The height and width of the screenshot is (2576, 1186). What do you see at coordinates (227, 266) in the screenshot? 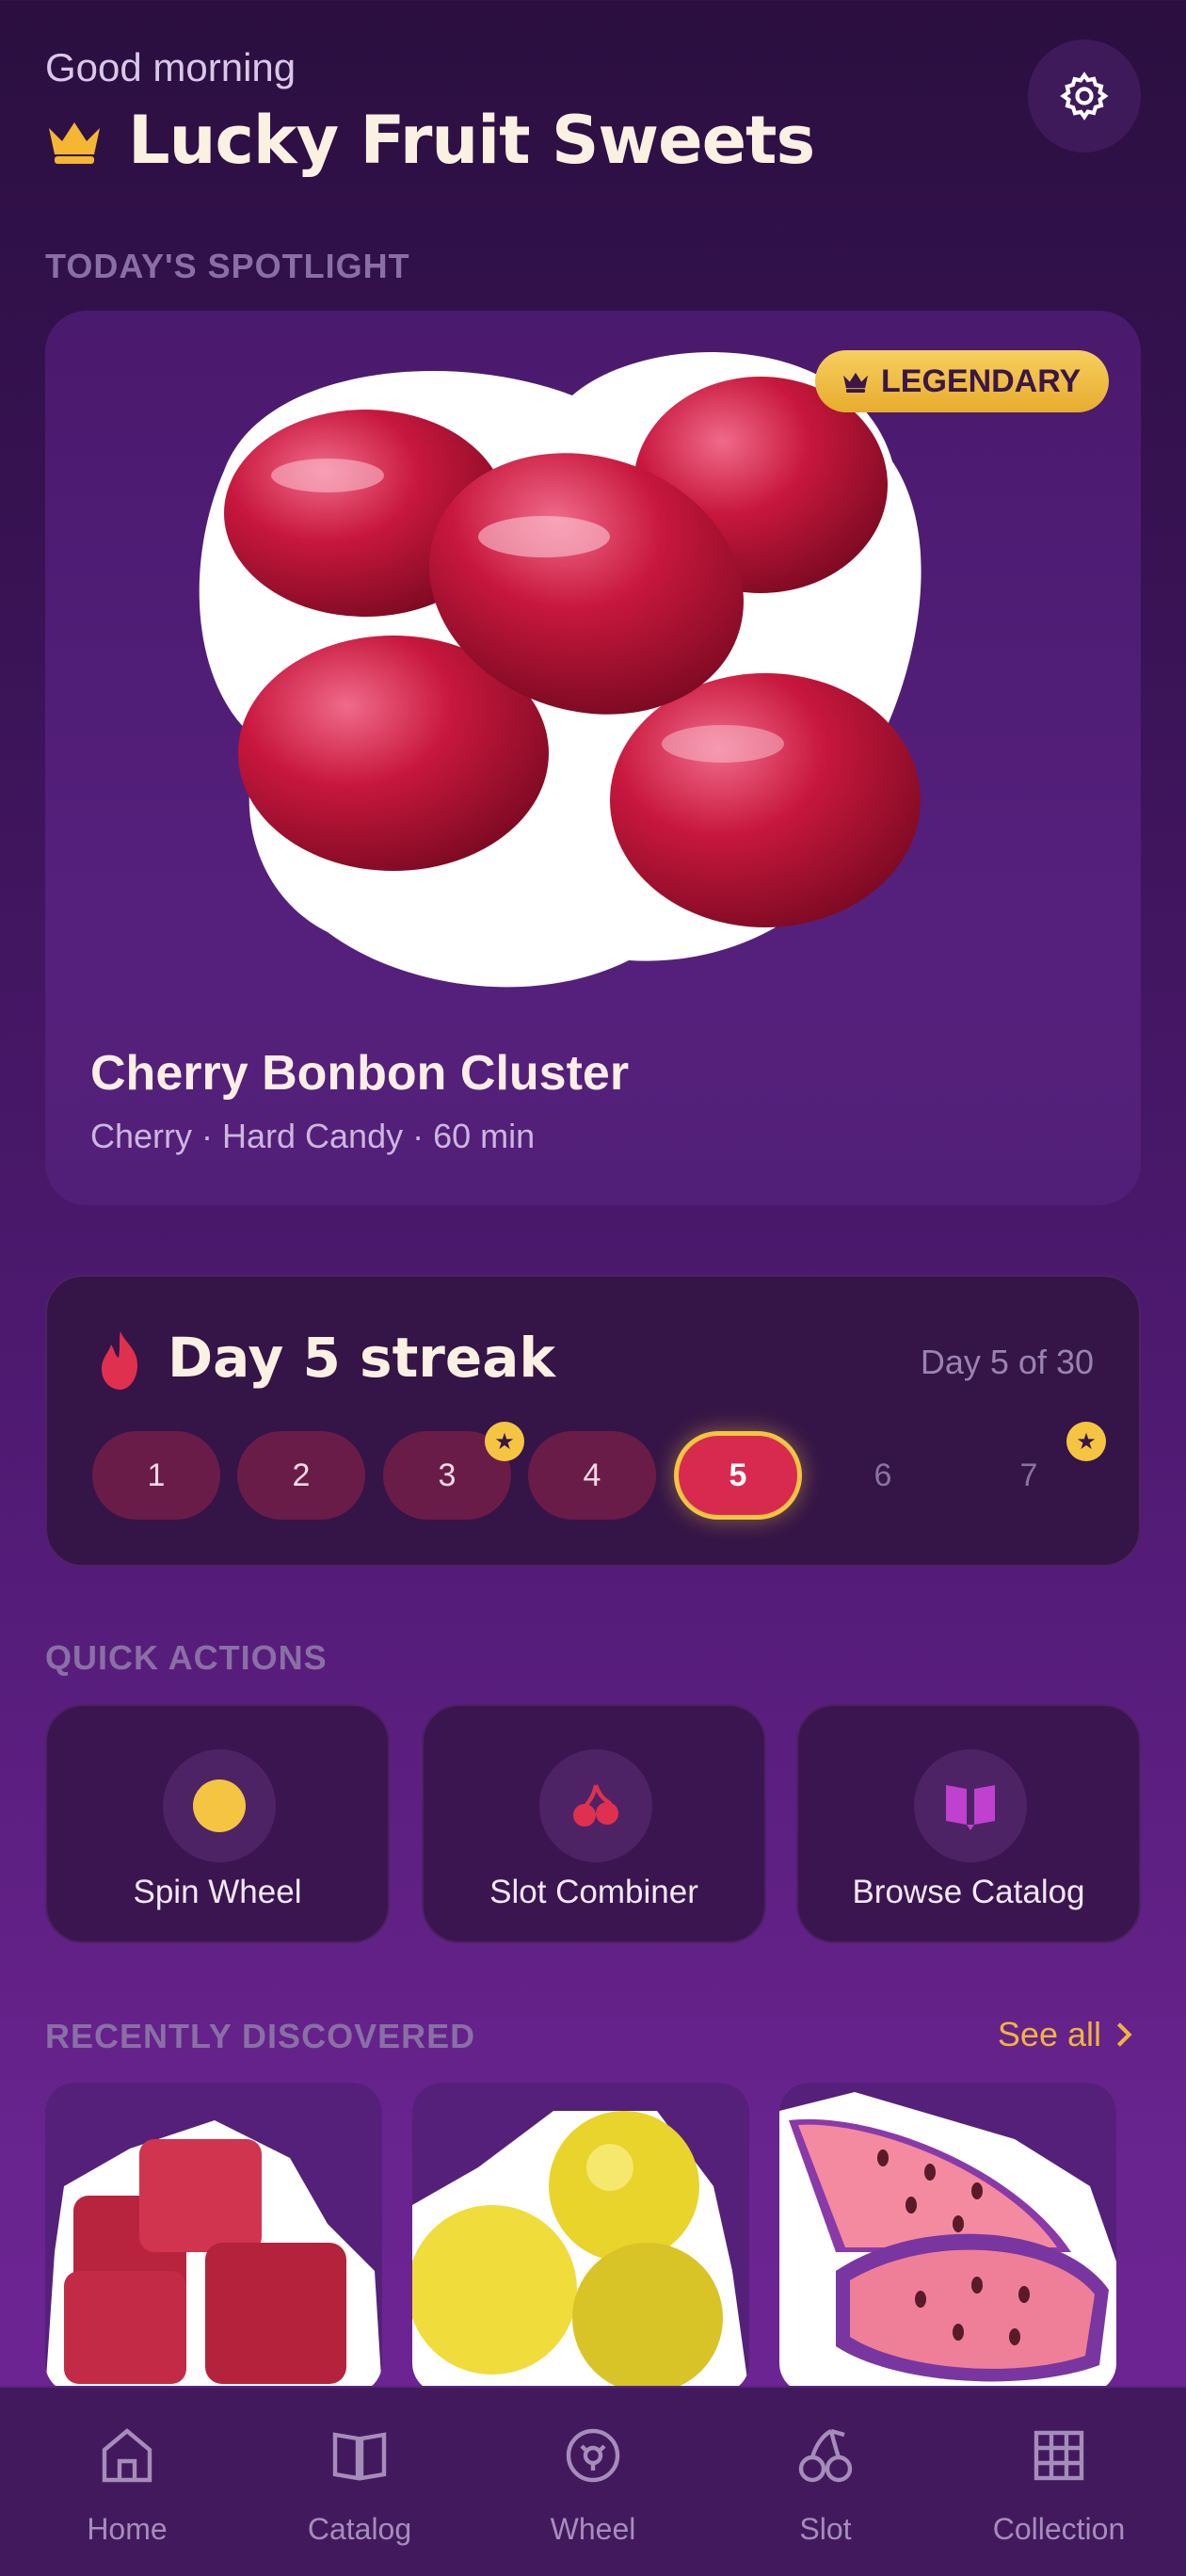
I see `spotlight-section-label: TODAY'S SPOTLIGHT` at bounding box center [227, 266].